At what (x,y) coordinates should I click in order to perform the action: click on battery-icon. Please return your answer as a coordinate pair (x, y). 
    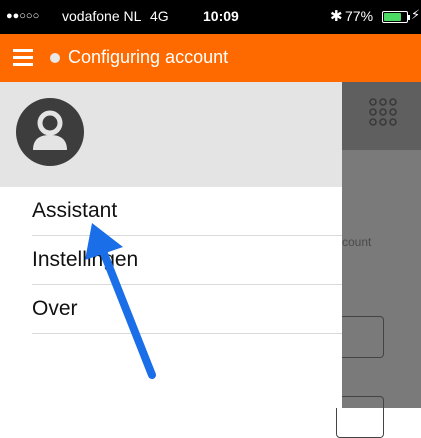
    Looking at the image, I should click on (395, 17).